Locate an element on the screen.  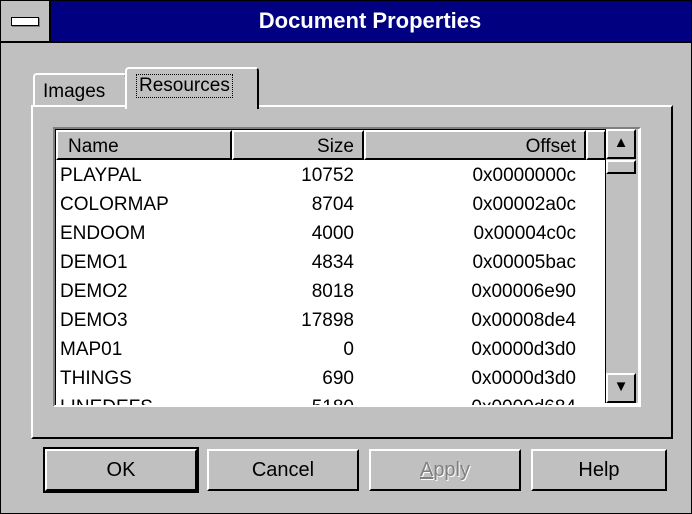
list-item: LINEDEFS 5180 0x0000d684 is located at coordinates (330, 399).